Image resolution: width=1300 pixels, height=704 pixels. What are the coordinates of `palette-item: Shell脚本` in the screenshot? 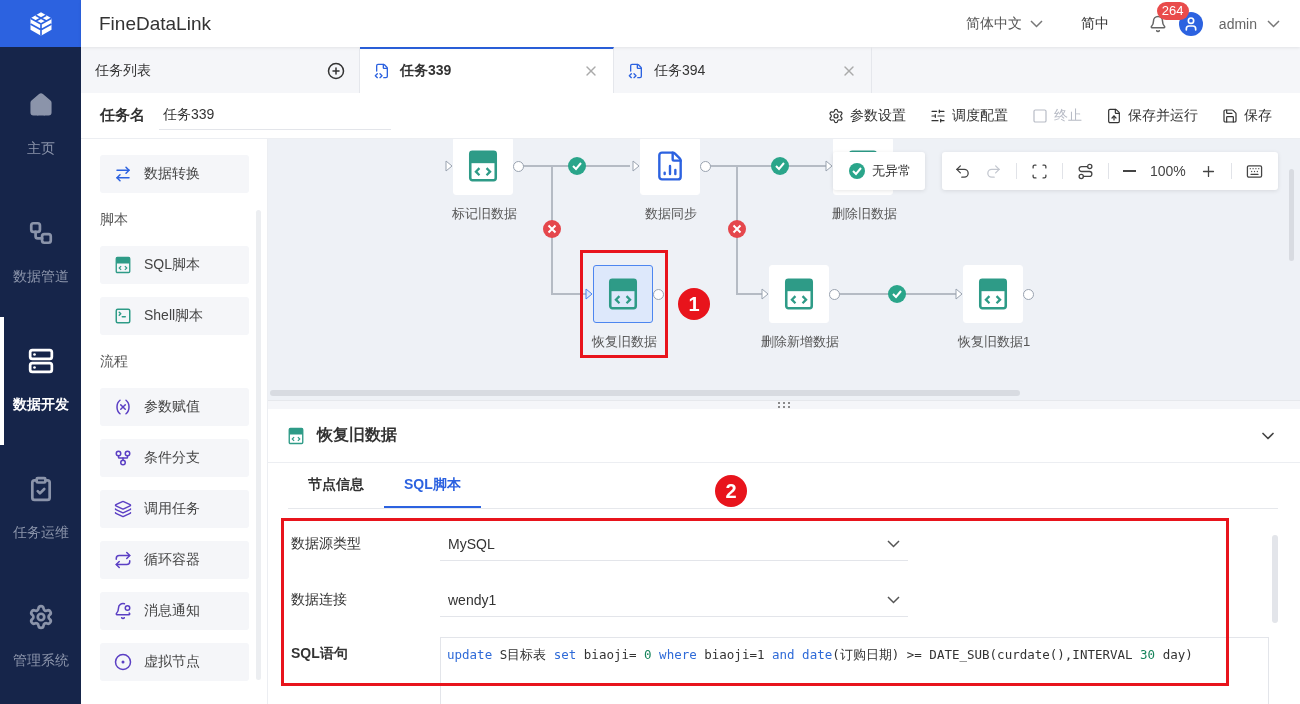 It's located at (174, 316).